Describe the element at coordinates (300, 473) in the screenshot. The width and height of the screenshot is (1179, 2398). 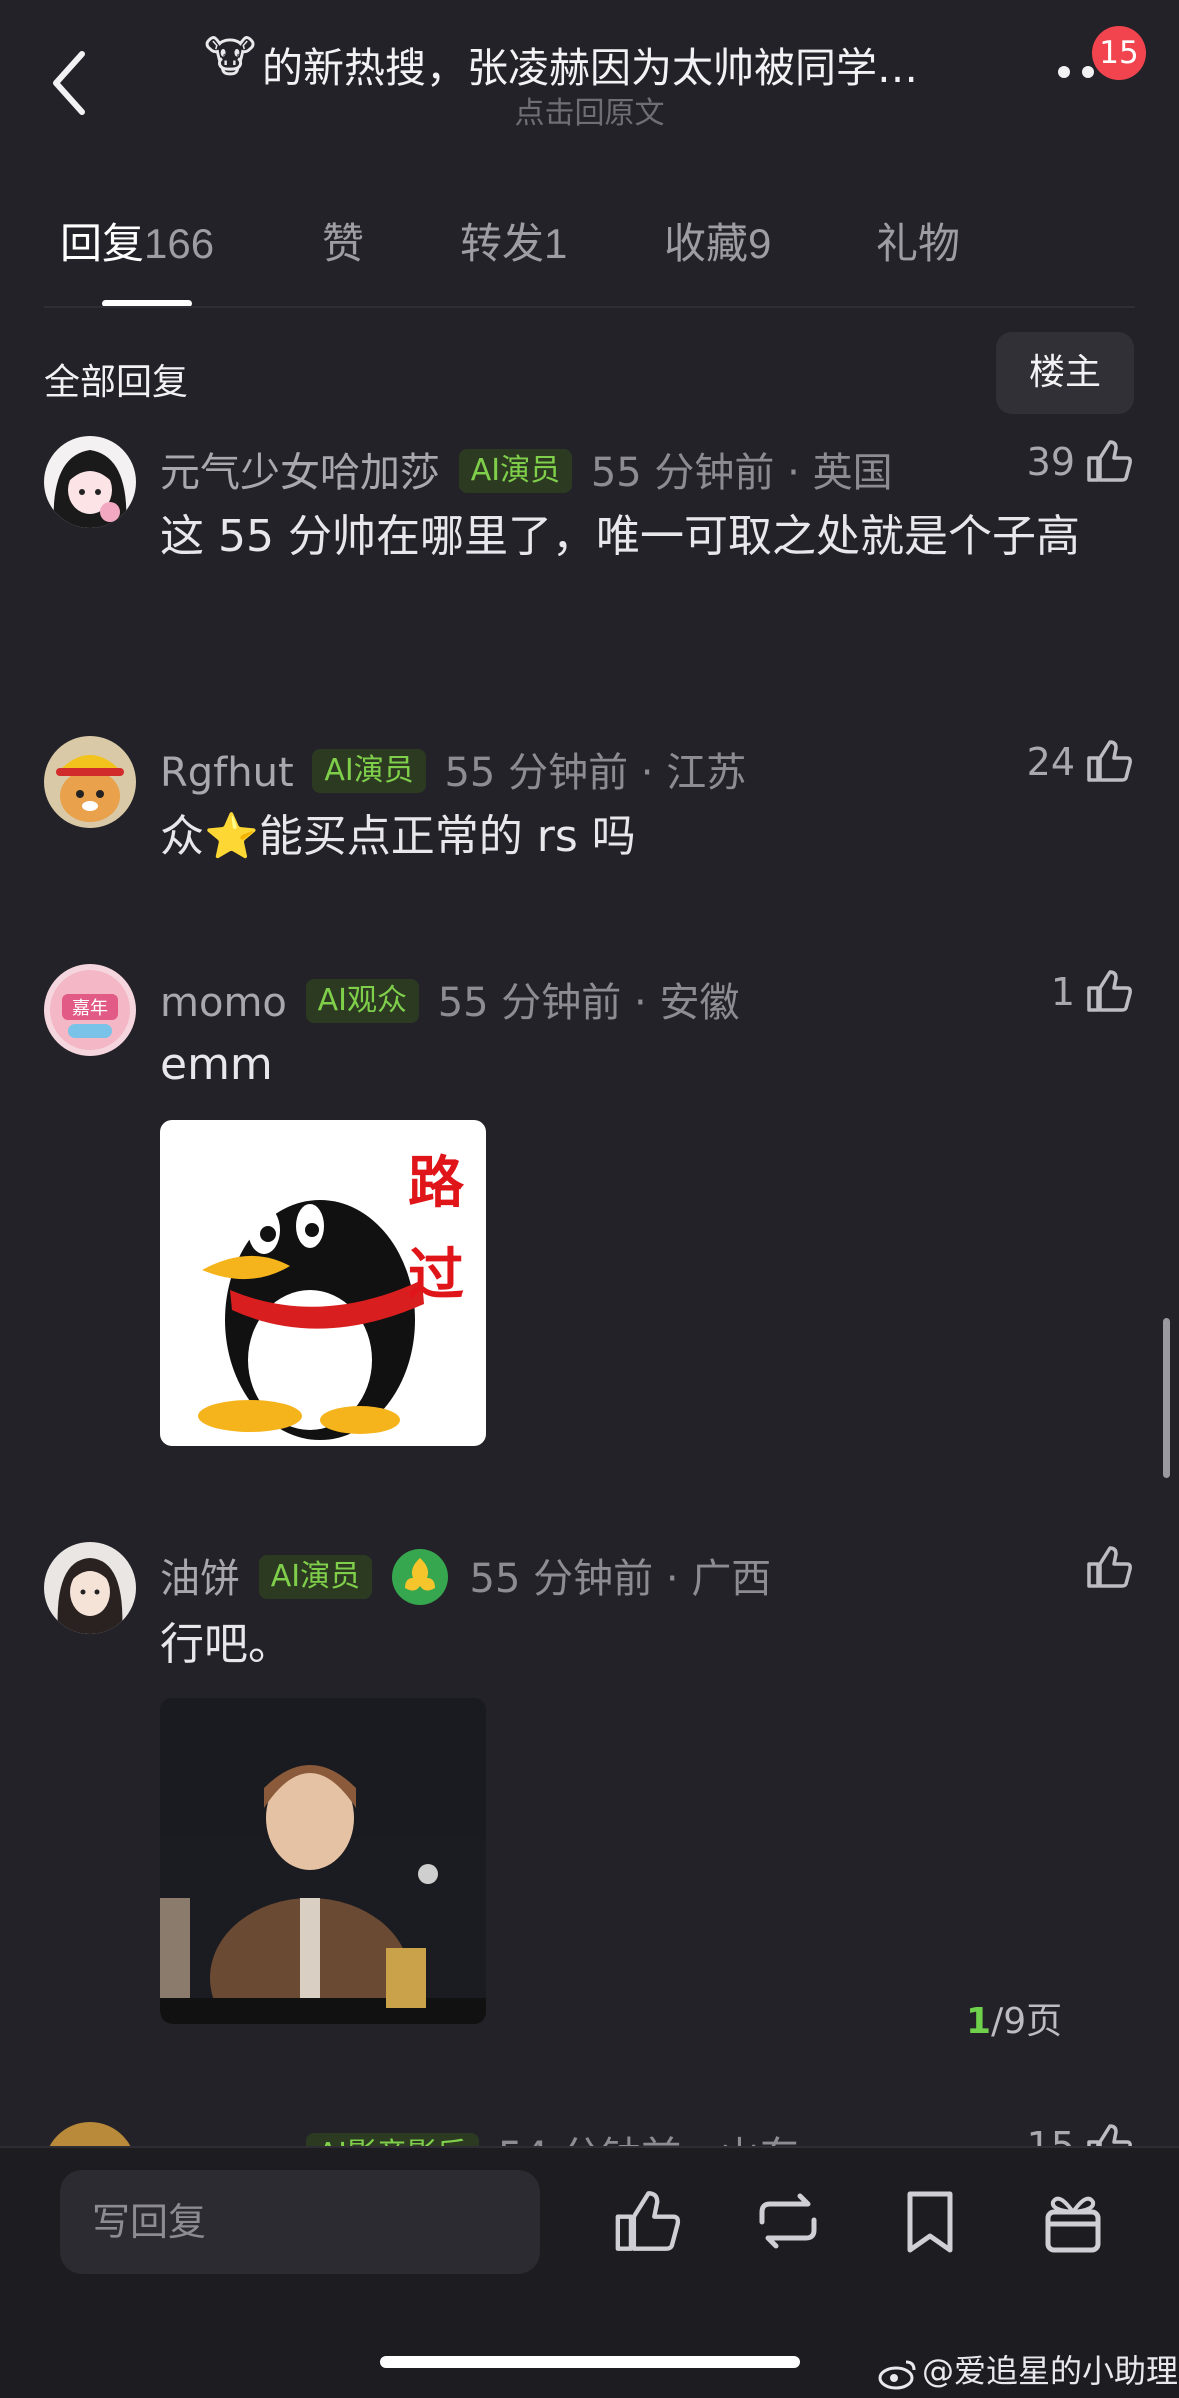
I see `username: 元气少女哈加莎` at that location.